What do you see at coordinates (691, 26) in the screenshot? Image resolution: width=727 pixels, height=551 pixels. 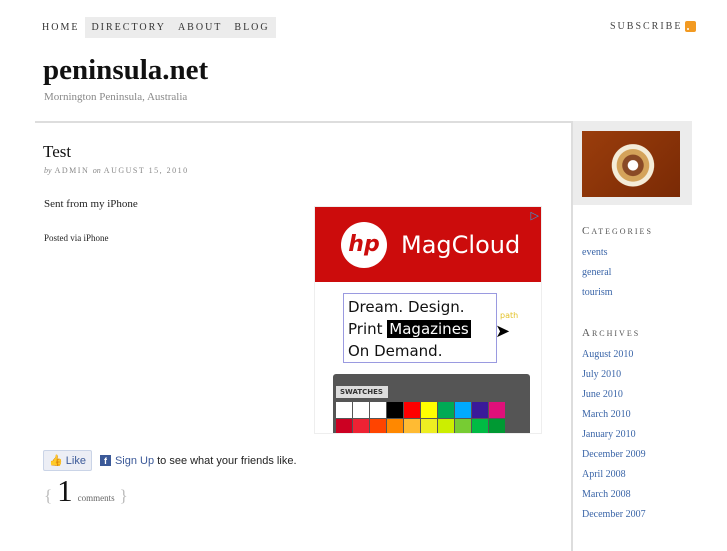 I see `rss-icon` at bounding box center [691, 26].